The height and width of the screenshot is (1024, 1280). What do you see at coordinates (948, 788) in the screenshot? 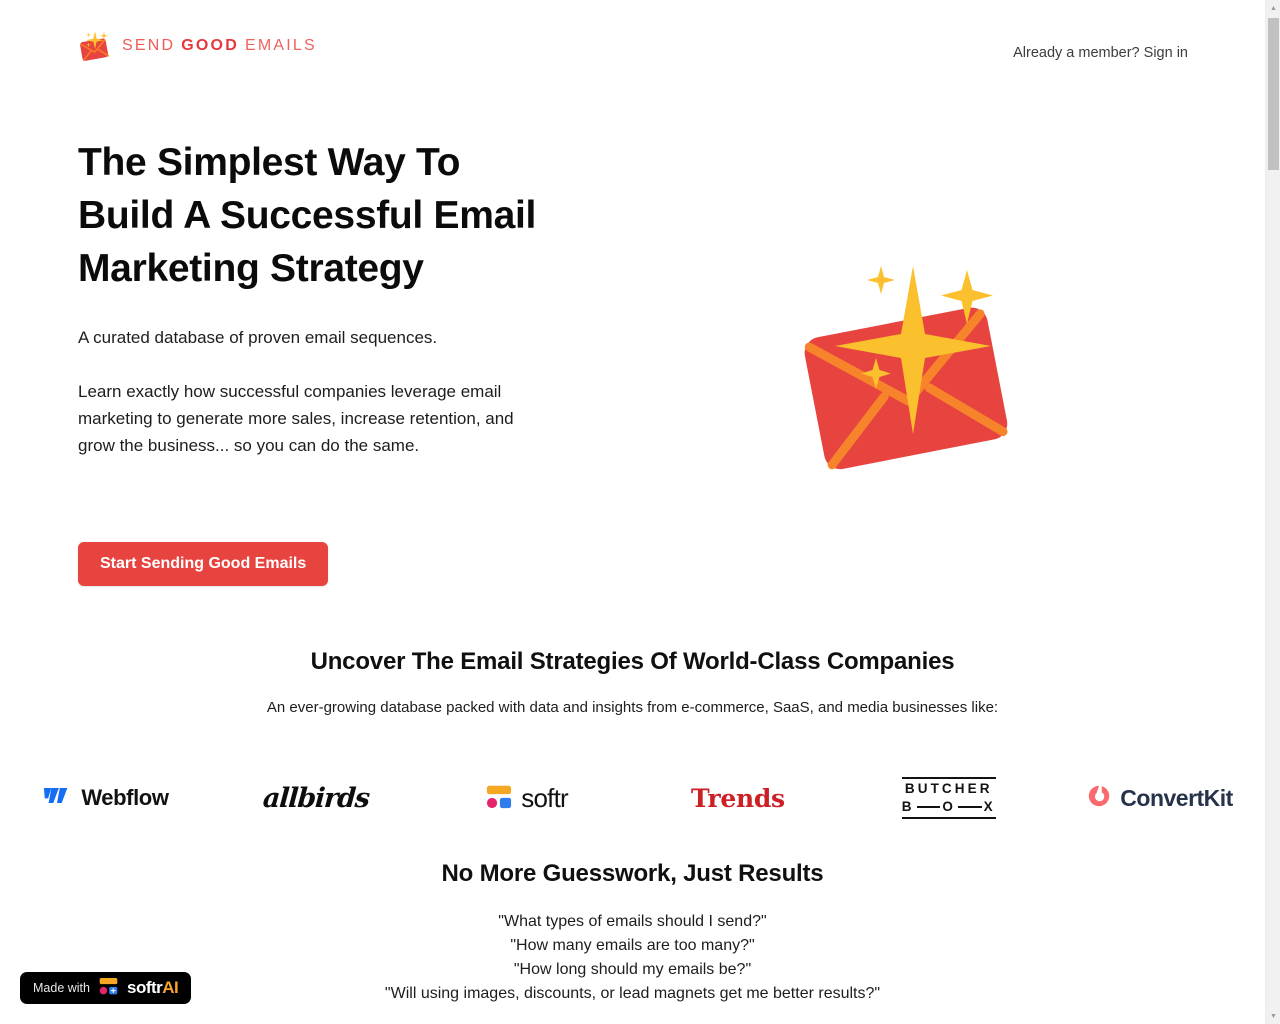
I see `butcherbox-line-butcher: BUTCHER` at bounding box center [948, 788].